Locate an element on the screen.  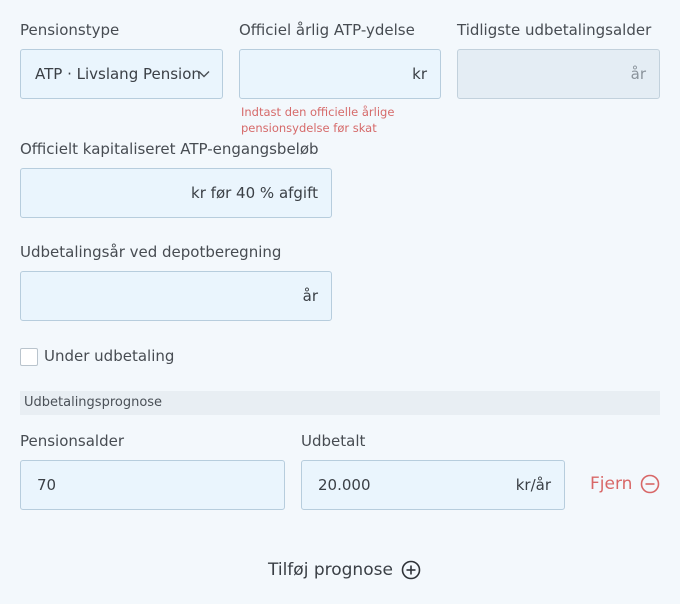
minus-circle-icon is located at coordinates (650, 484).